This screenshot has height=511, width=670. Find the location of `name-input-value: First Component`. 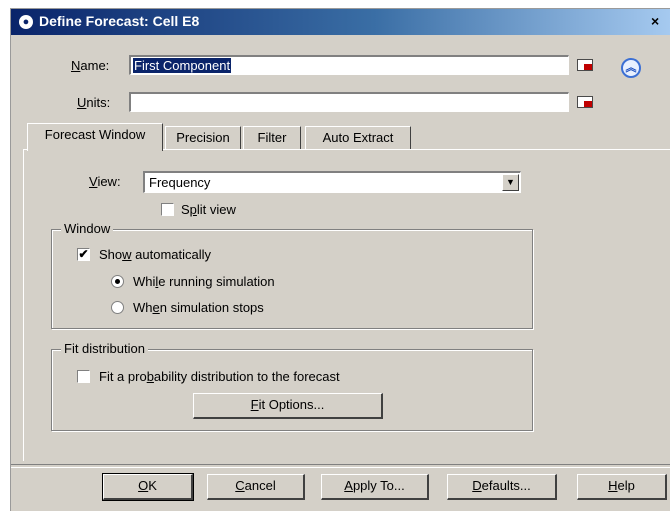

name-input-value: First Component is located at coordinates (182, 65).